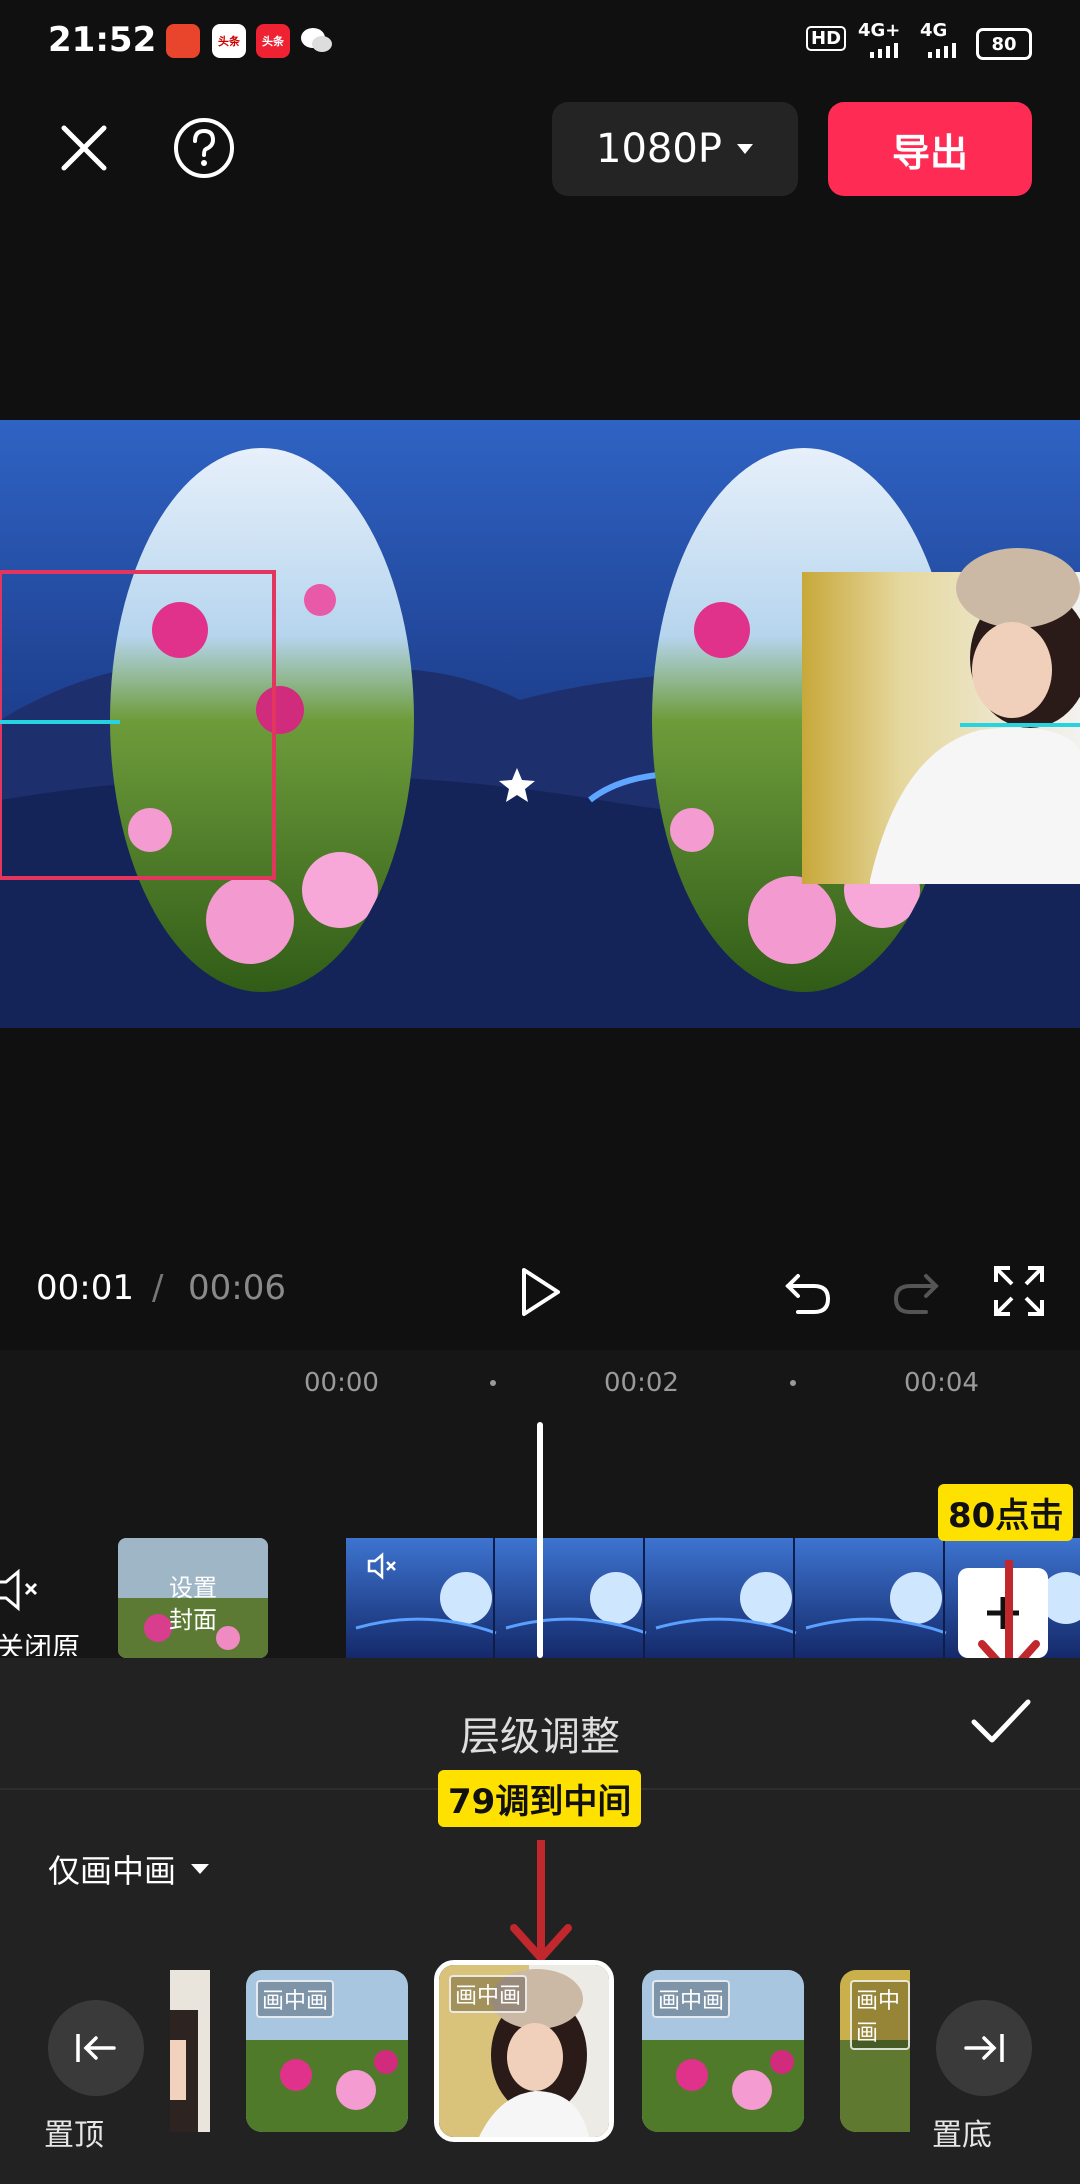  I want to click on layer-thumb-selected: 画中画, so click(524, 2051).